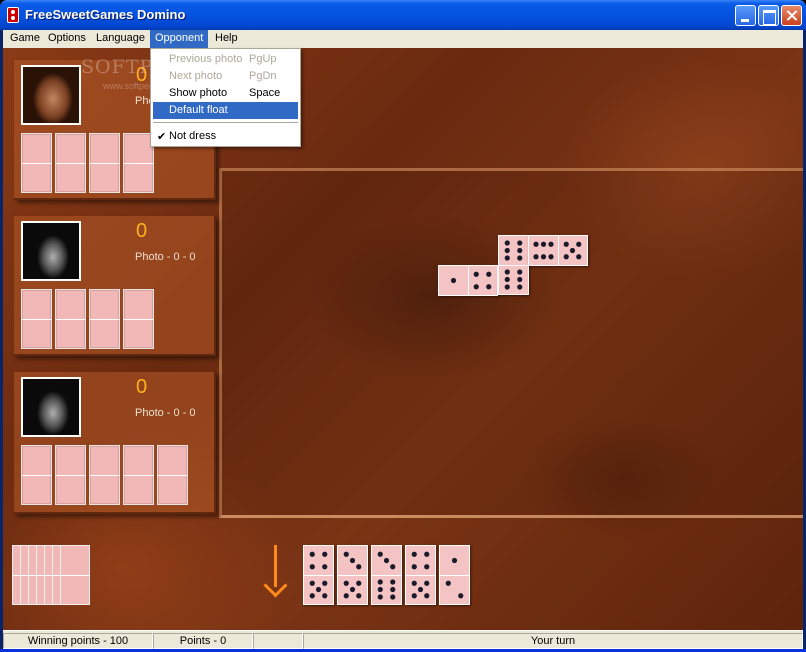 This screenshot has height=652, width=806. What do you see at coordinates (142, 231) in the screenshot?
I see `opponent-score-2: 0` at bounding box center [142, 231].